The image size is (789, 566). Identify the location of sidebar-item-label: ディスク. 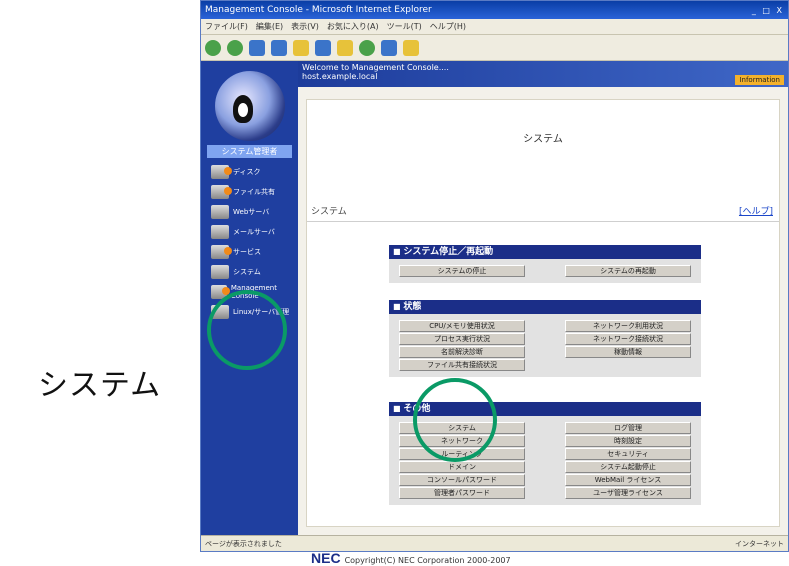
(247, 172).